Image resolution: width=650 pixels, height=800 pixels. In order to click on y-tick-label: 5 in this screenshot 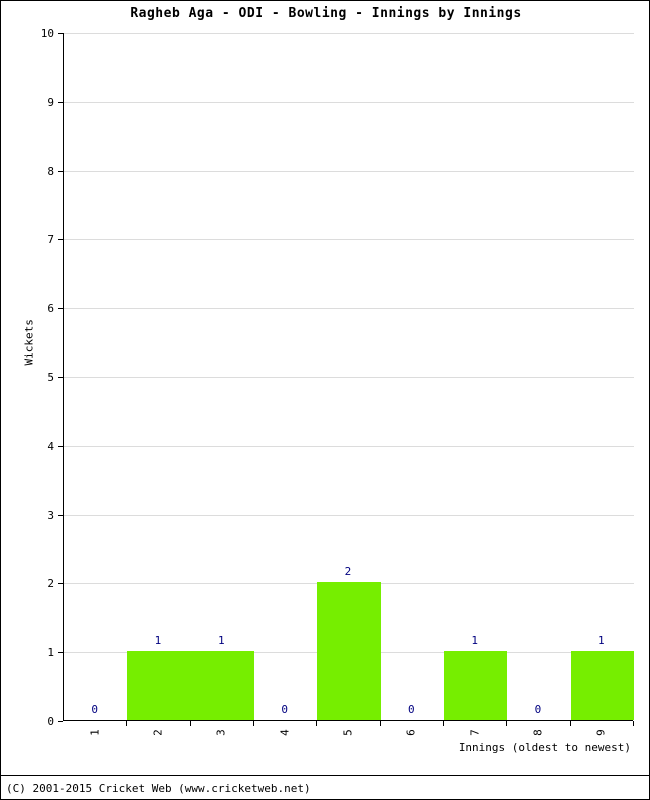, I will do `click(50, 377)`.